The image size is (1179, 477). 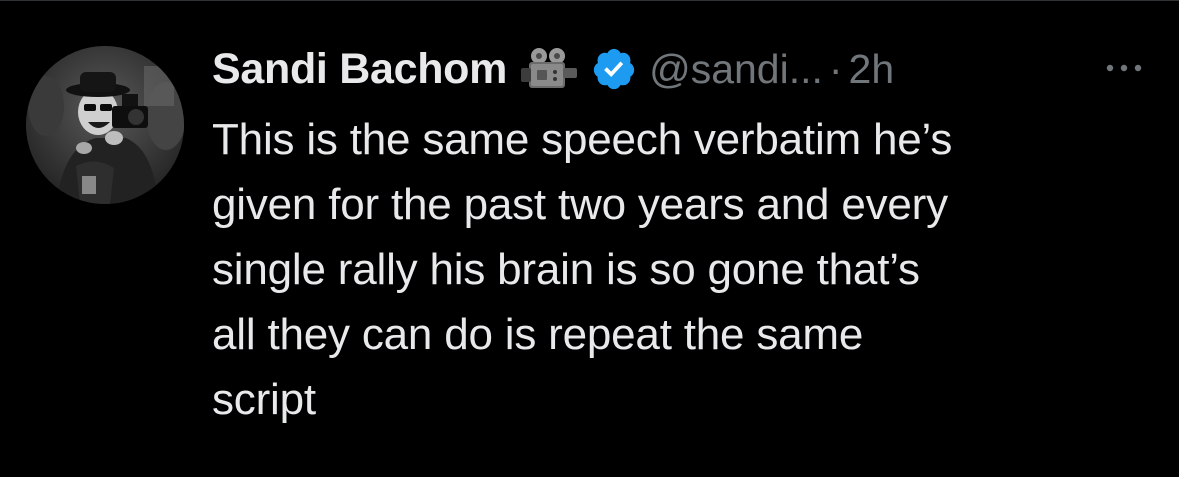 I want to click on more-options-icon, so click(x=1124, y=68).